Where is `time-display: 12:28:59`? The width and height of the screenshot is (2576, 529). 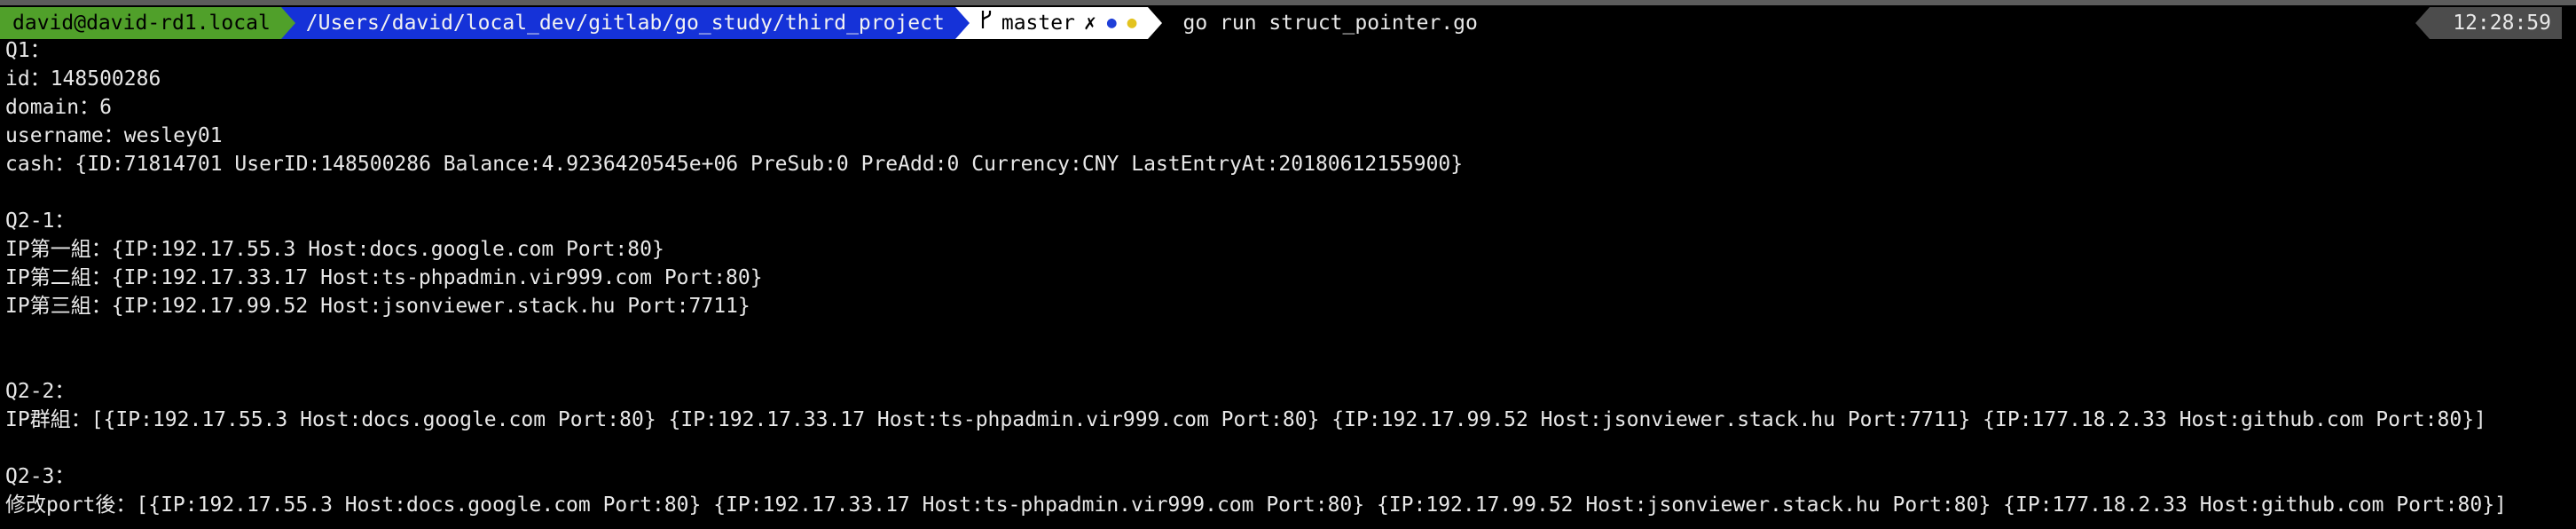
time-display: 12:28:59 is located at coordinates (2496, 23).